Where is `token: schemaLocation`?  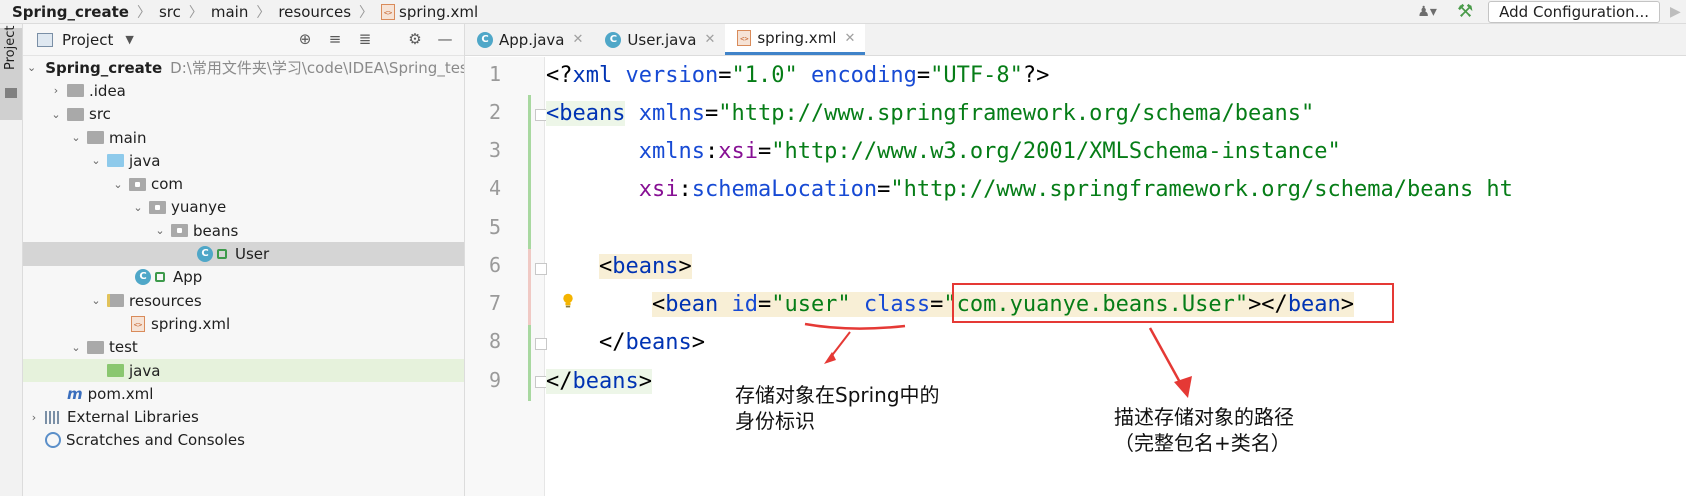 token: schemaLocation is located at coordinates (784, 189).